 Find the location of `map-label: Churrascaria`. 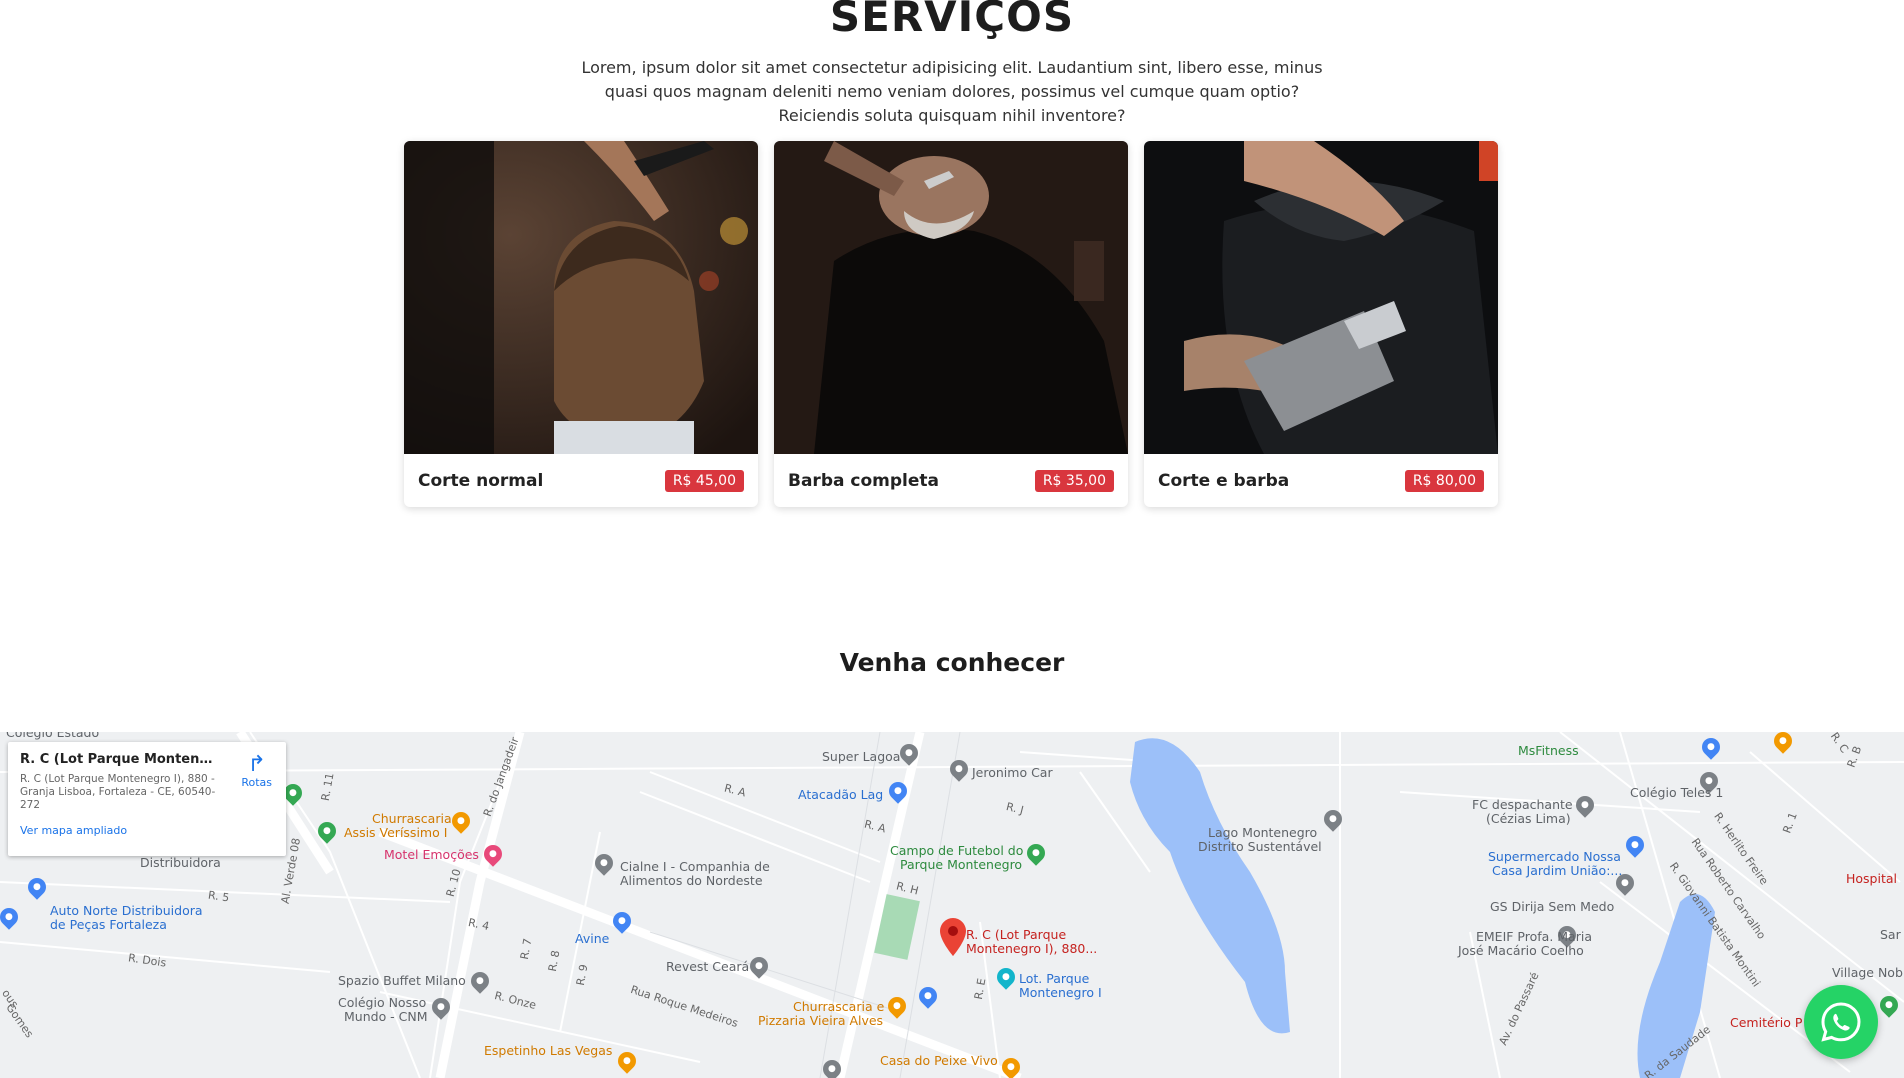

map-label: Churrascaria is located at coordinates (412, 818).